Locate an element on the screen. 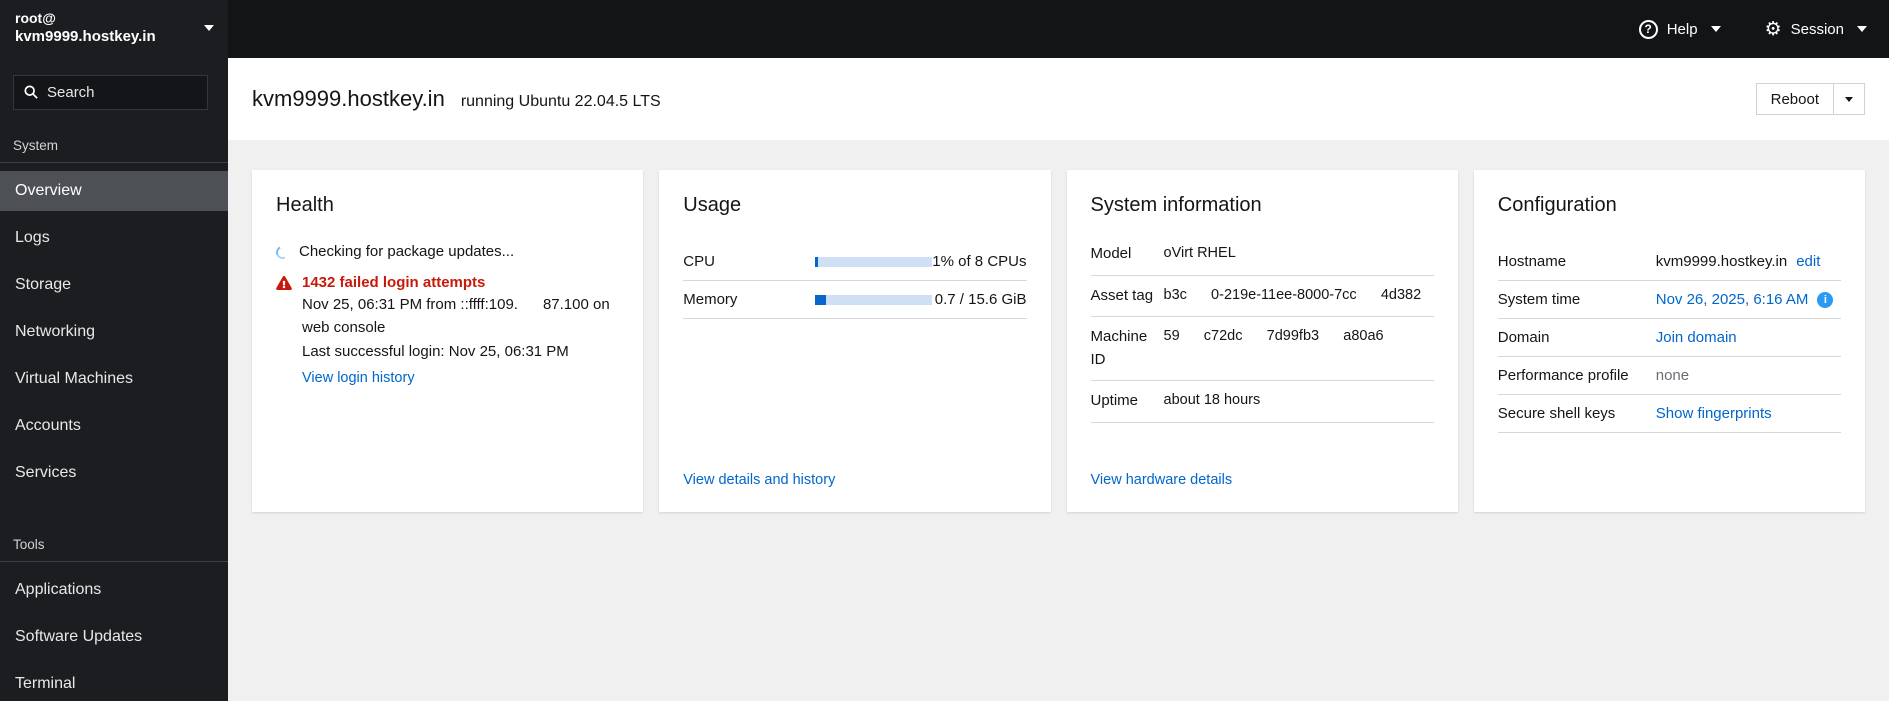  cpu-value: 1% of 8 CPUs is located at coordinates (979, 261).